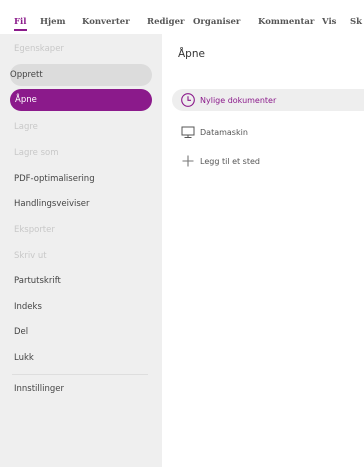 This screenshot has height=467, width=364. What do you see at coordinates (286, 13) in the screenshot?
I see `menu-kommentar: Kommentar` at bounding box center [286, 13].